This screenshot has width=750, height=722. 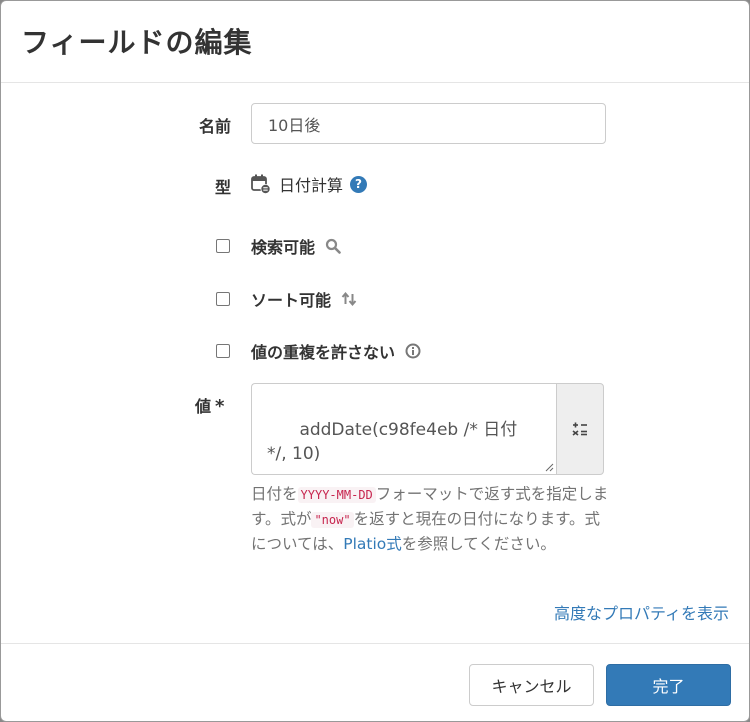 What do you see at coordinates (323, 352) in the screenshot?
I see `unique-label: 値の重複を許さない` at bounding box center [323, 352].